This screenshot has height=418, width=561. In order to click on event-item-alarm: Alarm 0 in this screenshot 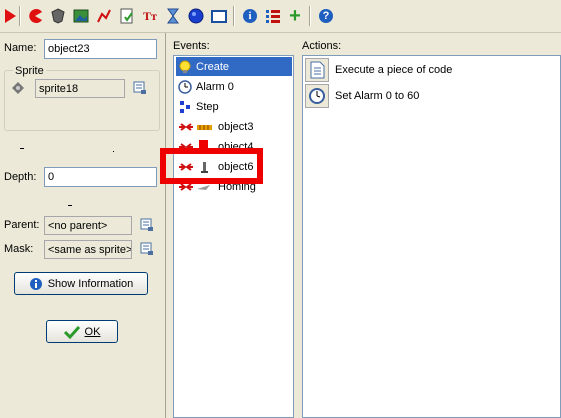, I will do `click(234, 86)`.